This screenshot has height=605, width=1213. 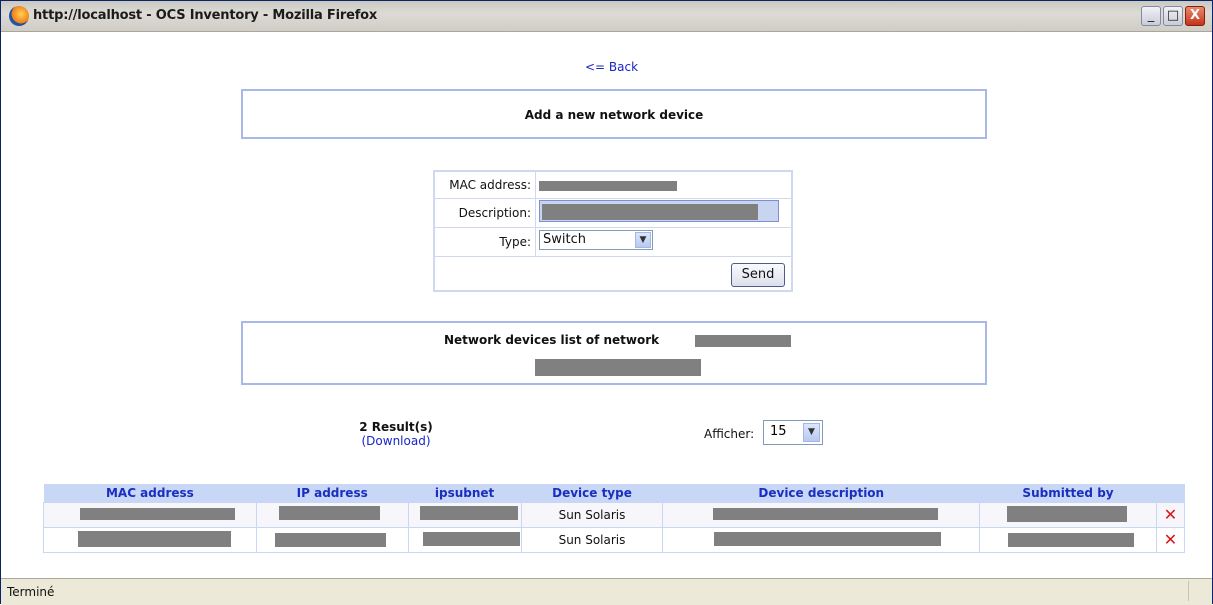 I want to click on status-bar: Terminé, so click(x=606, y=591).